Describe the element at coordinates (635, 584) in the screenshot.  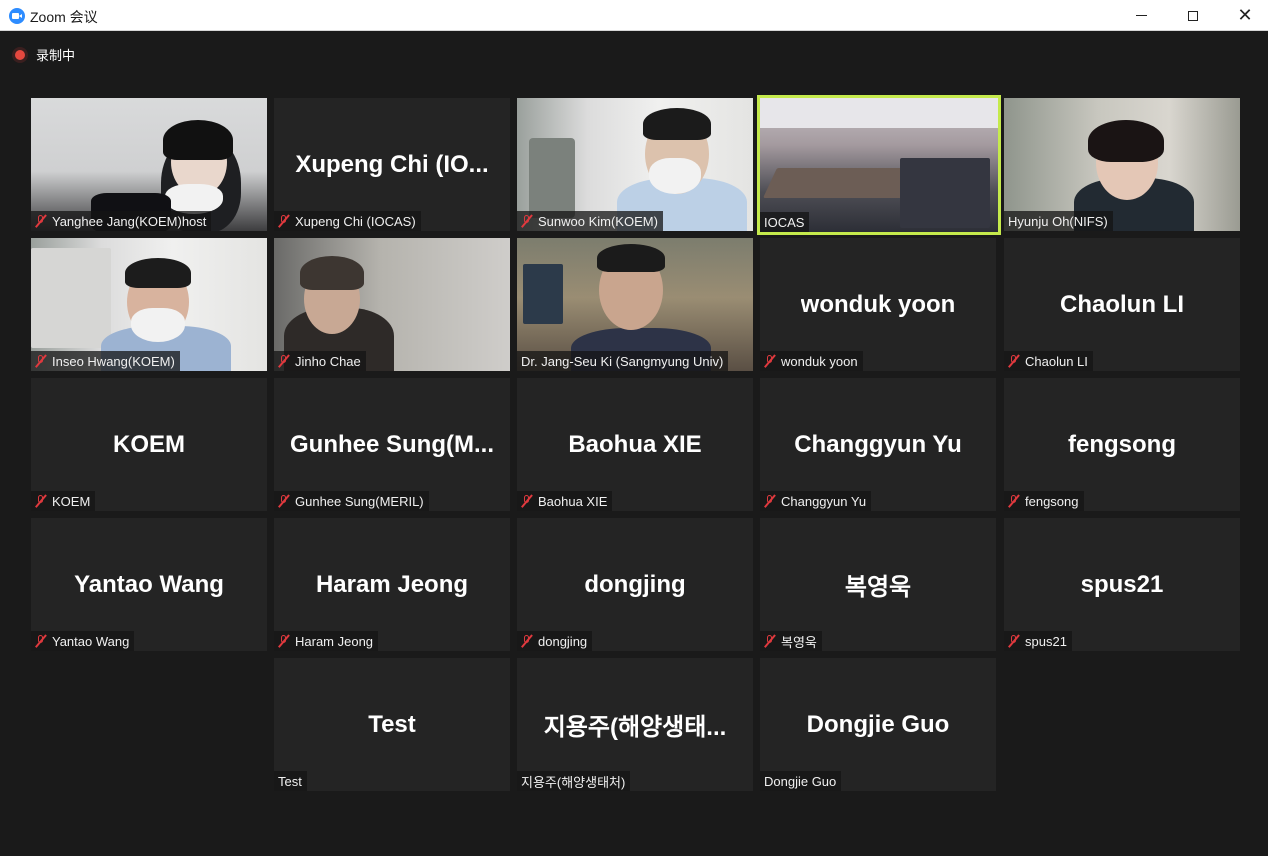
I see `participant-tile: dongjing dongjing` at that location.